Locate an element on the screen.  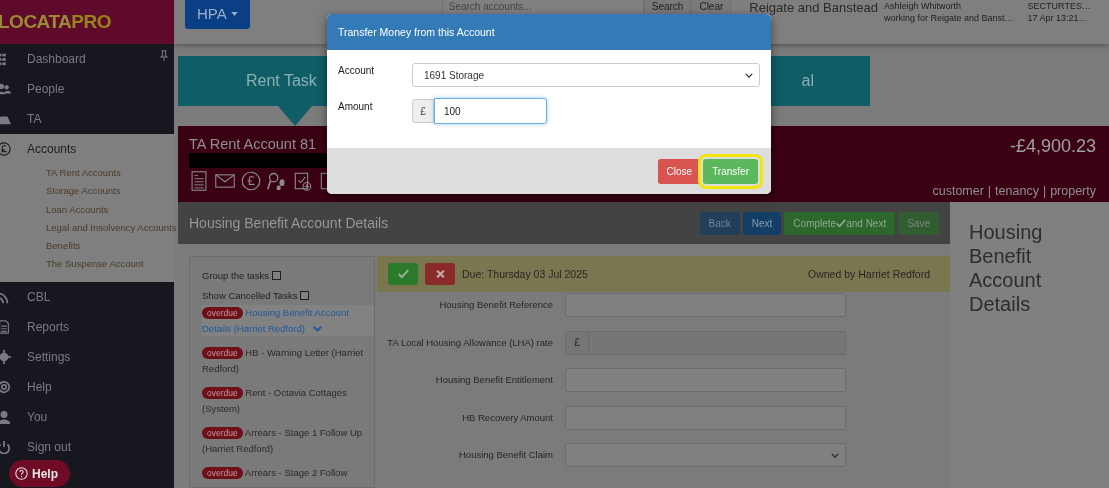
checkbox-option: Show Cancelled Tasks is located at coordinates (256, 295).